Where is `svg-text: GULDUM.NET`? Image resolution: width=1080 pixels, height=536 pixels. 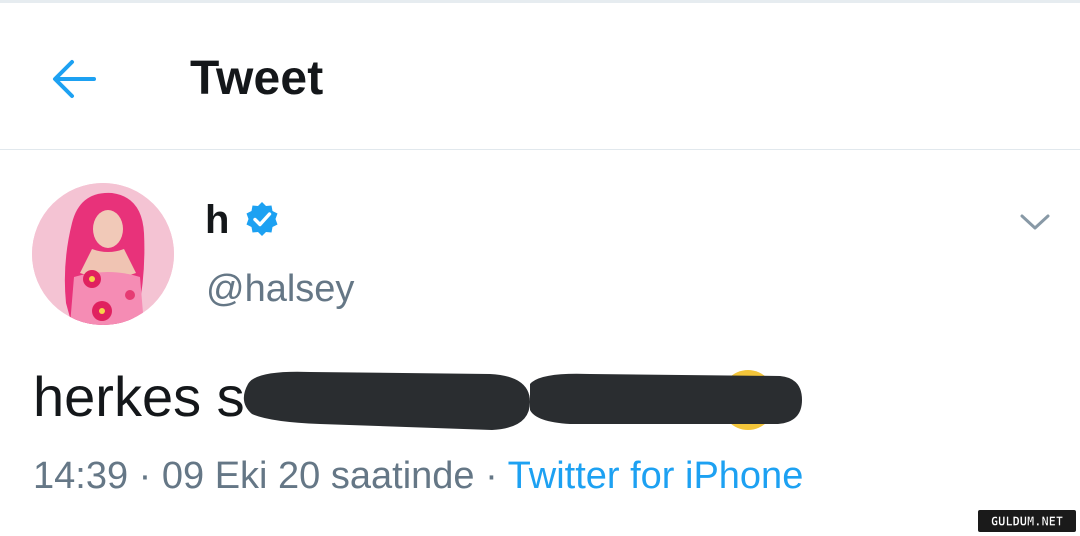 svg-text: GULDUM.NET is located at coordinates (1027, 522).